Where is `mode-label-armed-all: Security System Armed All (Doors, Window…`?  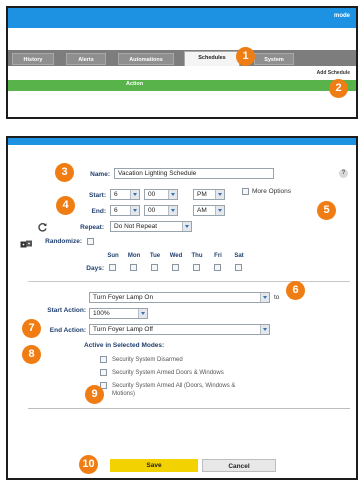
mode-label-armed-all: Security System Armed All (Doors, Window… is located at coordinates (174, 390).